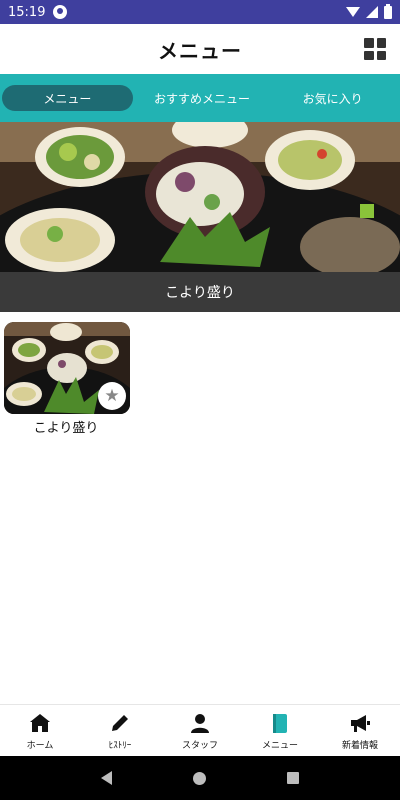 This screenshot has height=800, width=400. What do you see at coordinates (280, 723) in the screenshot?
I see `book-icon` at bounding box center [280, 723].